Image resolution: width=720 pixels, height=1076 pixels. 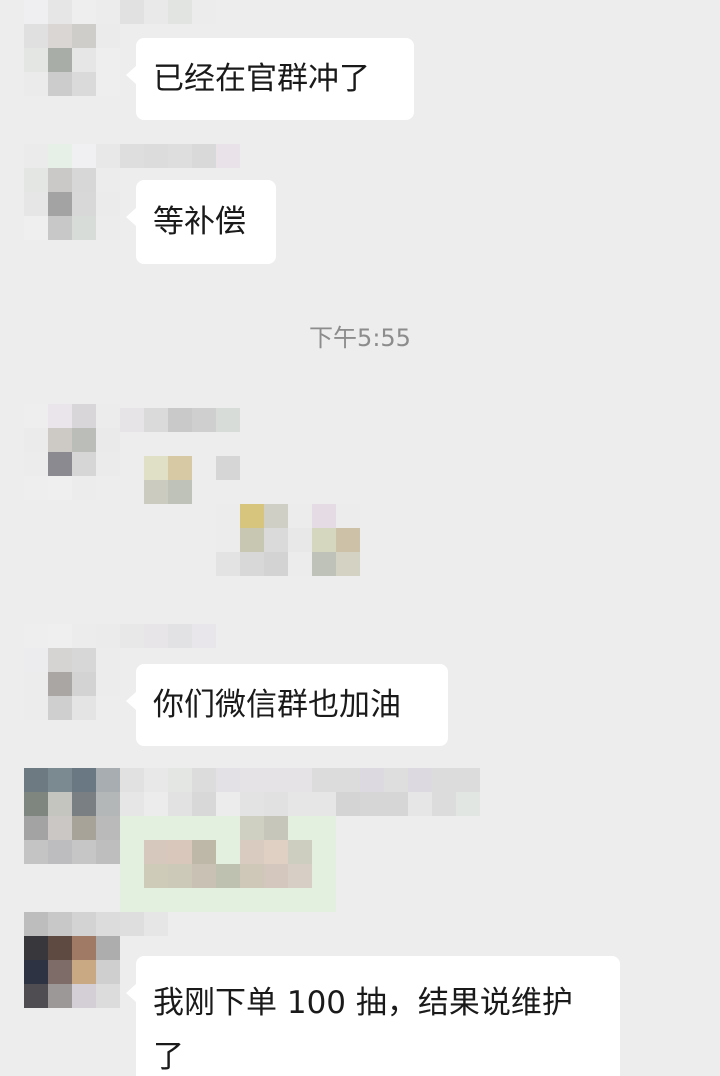 I want to click on message-text: 已经在官群冲了, so click(x=261, y=79).